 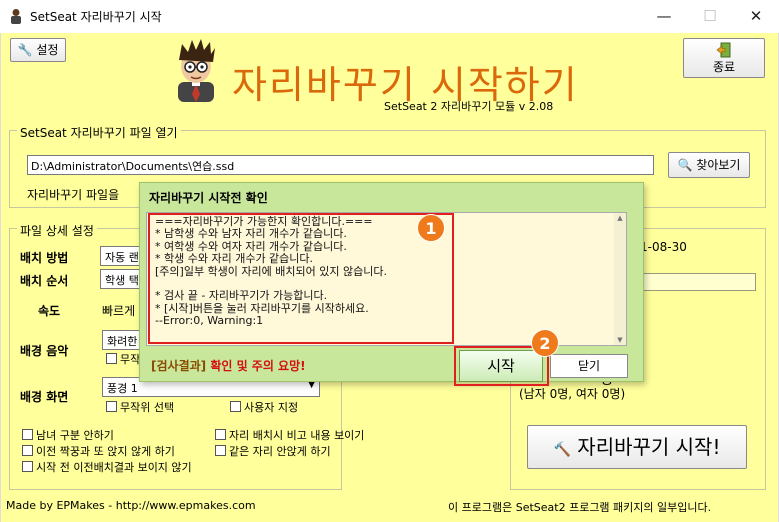 I want to click on magnifier-icon: 🔍, so click(x=685, y=165).